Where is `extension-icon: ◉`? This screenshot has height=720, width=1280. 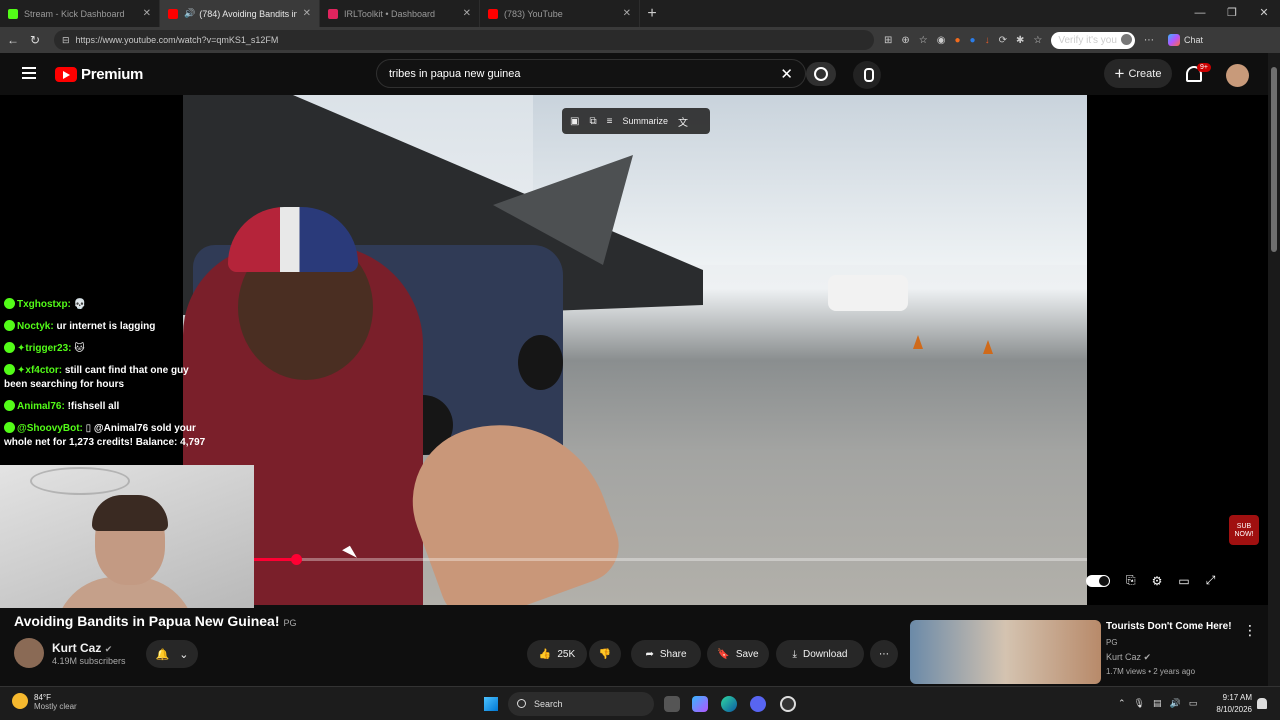
extension-icon: ◉ is located at coordinates (941, 40).